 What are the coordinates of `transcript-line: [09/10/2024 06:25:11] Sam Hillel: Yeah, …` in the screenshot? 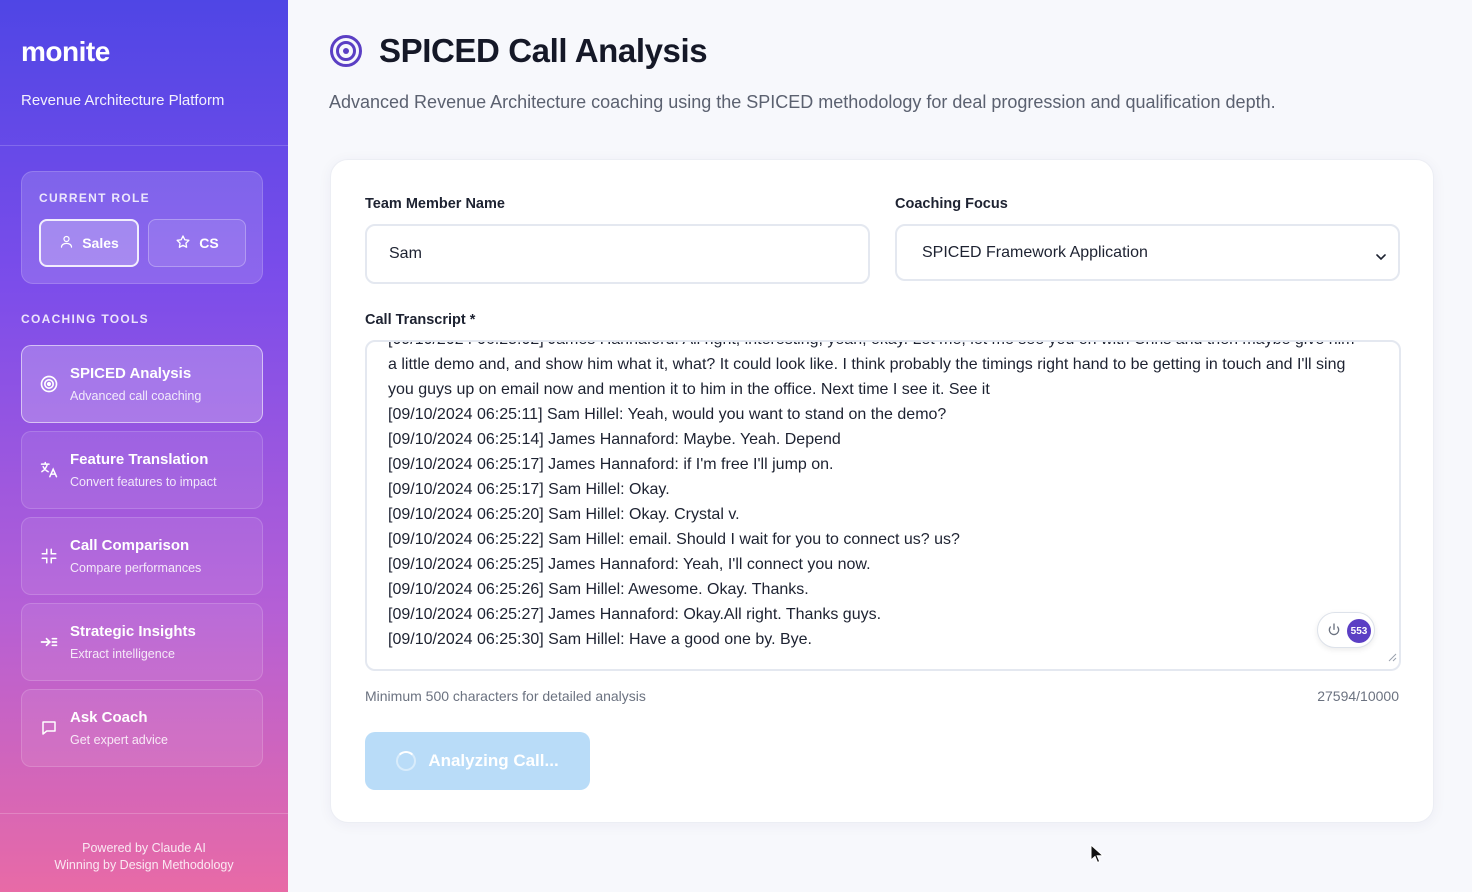 It's located at (667, 414).